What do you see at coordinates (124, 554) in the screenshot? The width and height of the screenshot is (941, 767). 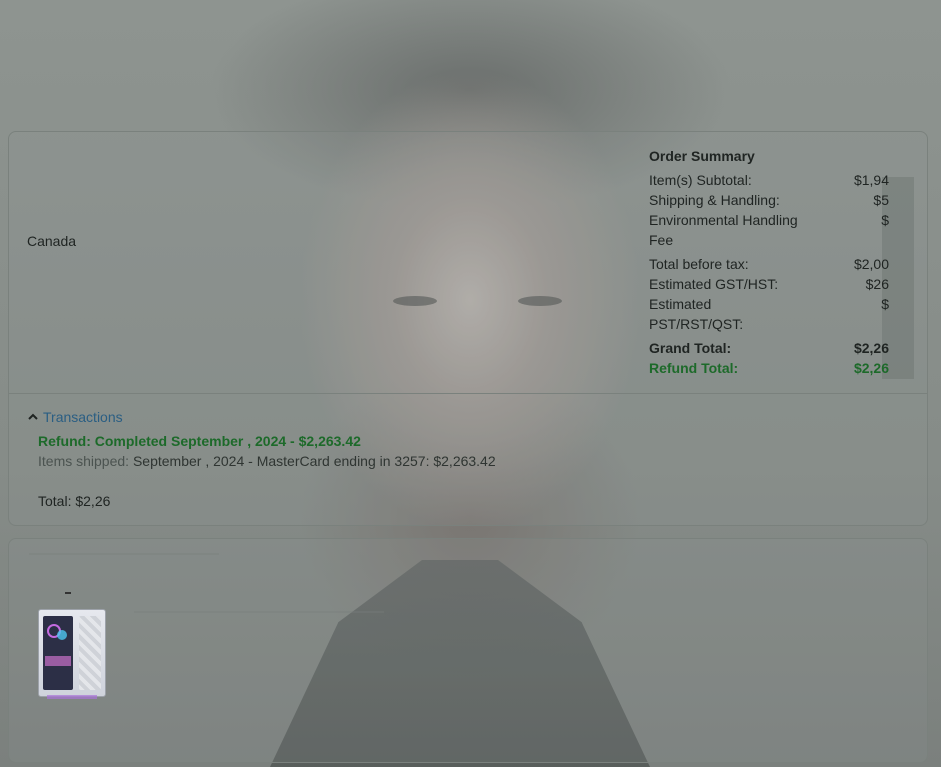 I see `faint-header-text` at bounding box center [124, 554].